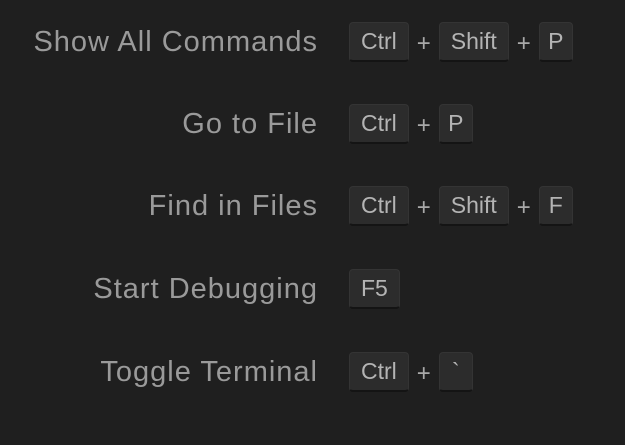 Image resolution: width=625 pixels, height=445 pixels. I want to click on keybinding: Ctrl + Shift + F, so click(461, 206).